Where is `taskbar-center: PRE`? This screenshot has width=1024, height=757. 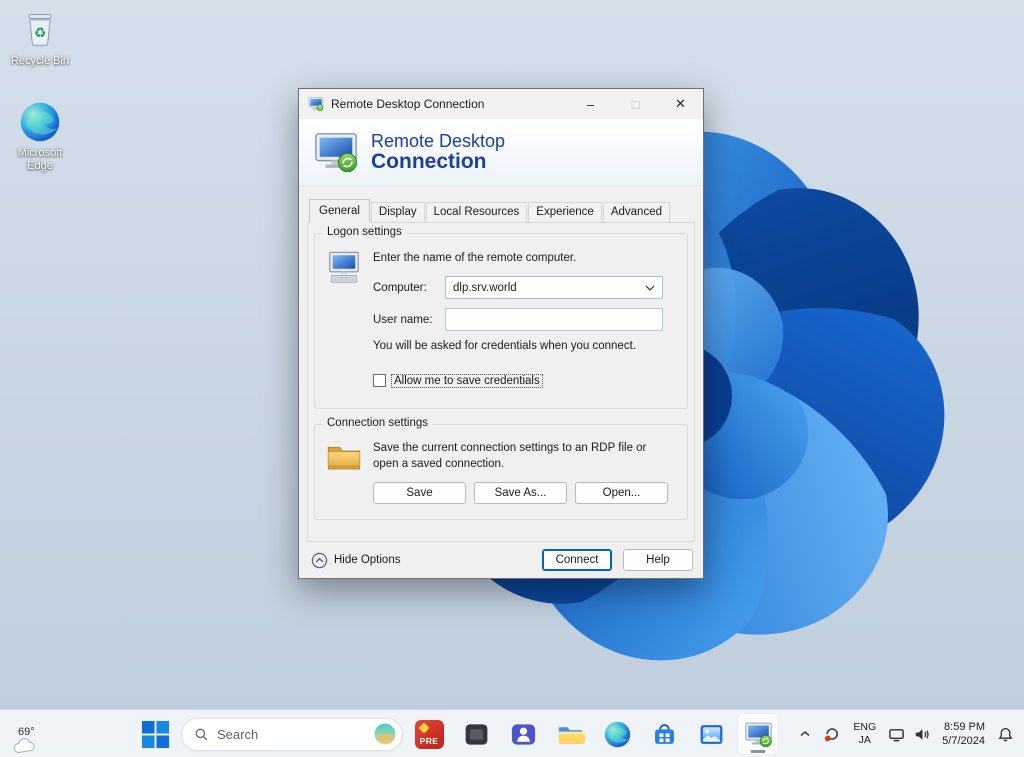
taskbar-center: PRE is located at coordinates (456, 734).